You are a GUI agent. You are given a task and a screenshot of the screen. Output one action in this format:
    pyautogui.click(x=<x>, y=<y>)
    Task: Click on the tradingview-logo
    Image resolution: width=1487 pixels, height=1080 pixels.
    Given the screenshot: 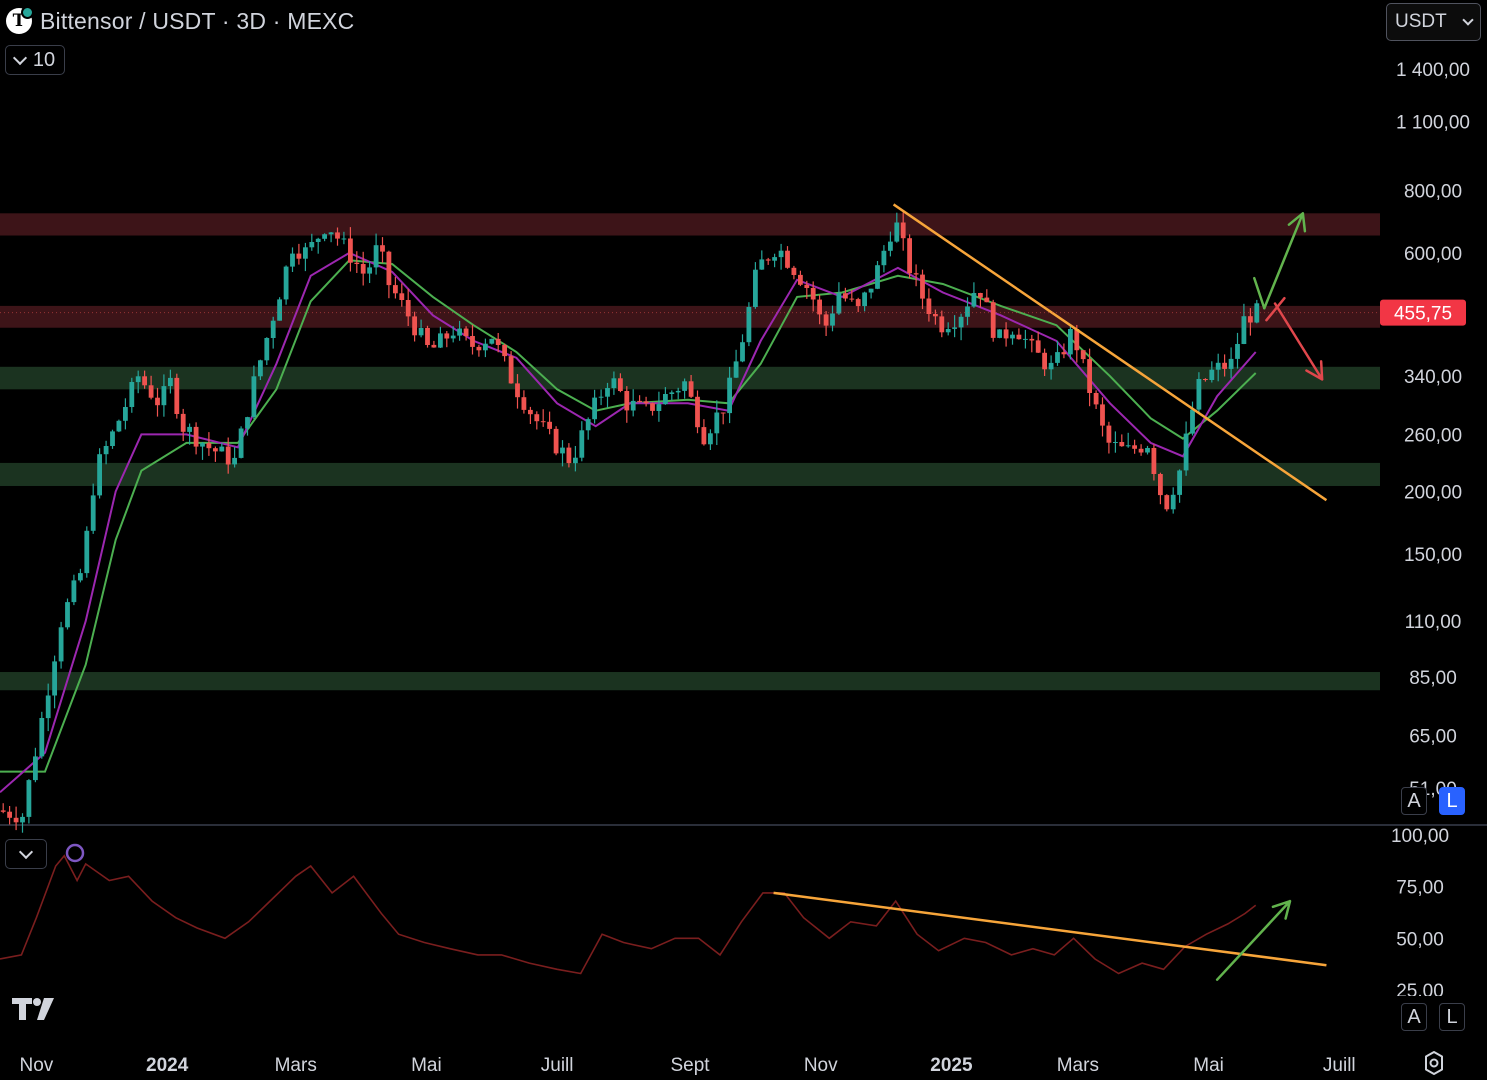 What is the action you would take?
    pyautogui.click(x=36, y=1008)
    